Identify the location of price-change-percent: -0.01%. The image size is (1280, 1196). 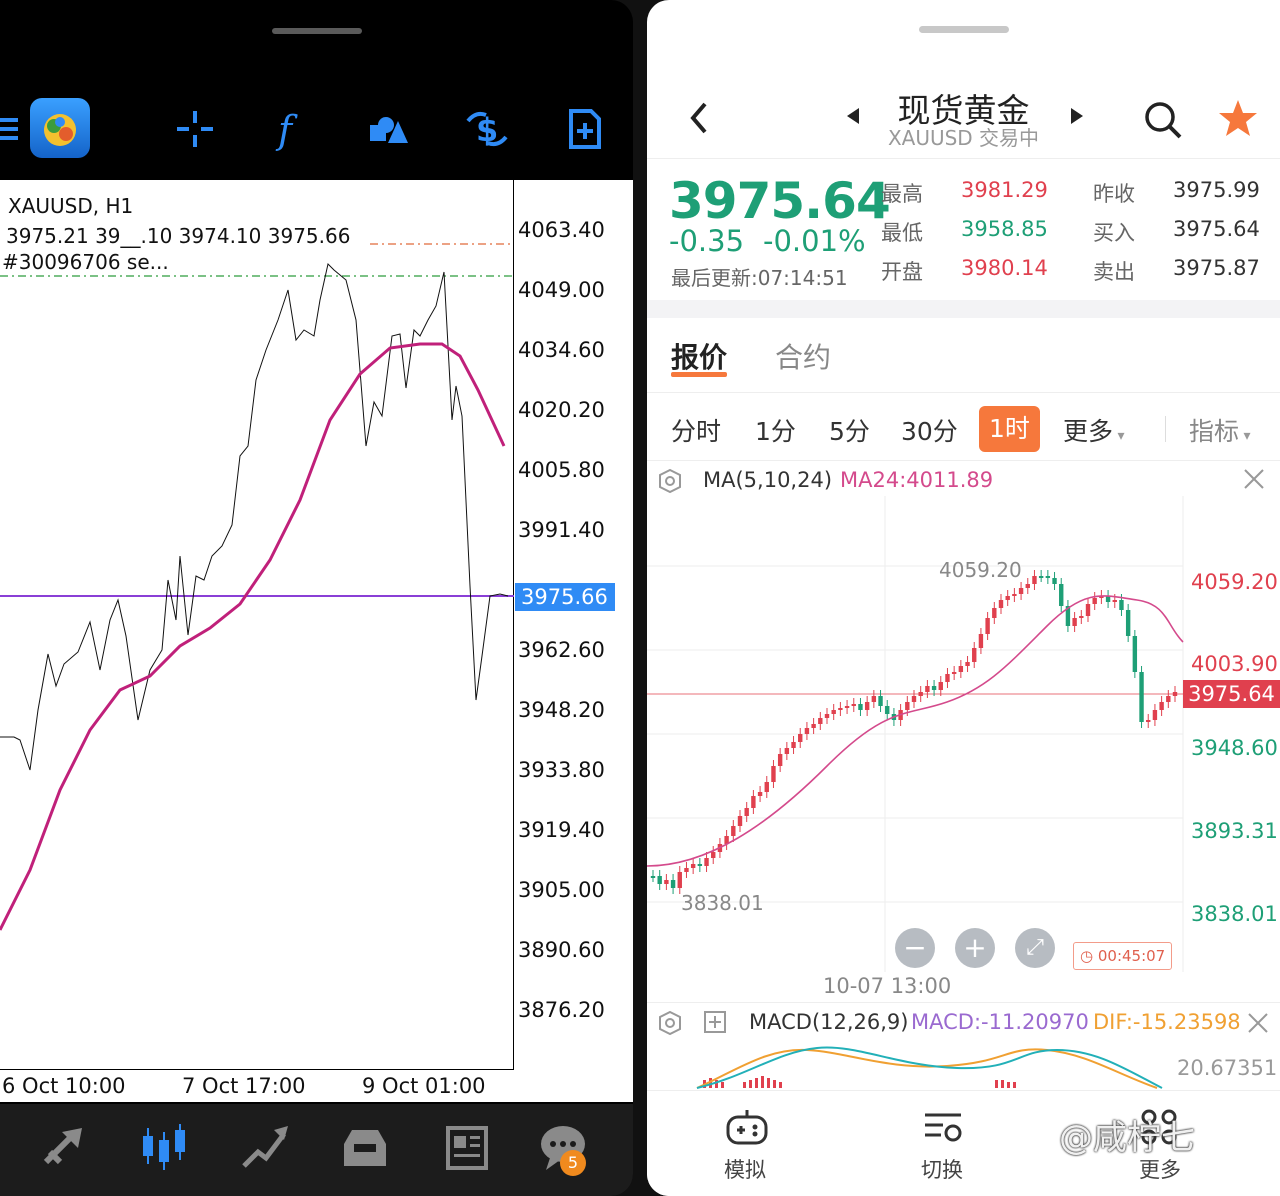
(814, 241).